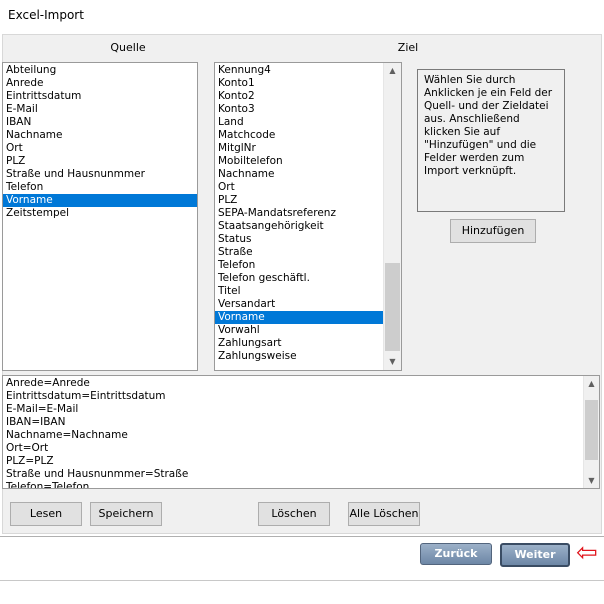  What do you see at coordinates (292, 484) in the screenshot?
I see `mapping-list-item: Telefon=Telefon` at bounding box center [292, 484].